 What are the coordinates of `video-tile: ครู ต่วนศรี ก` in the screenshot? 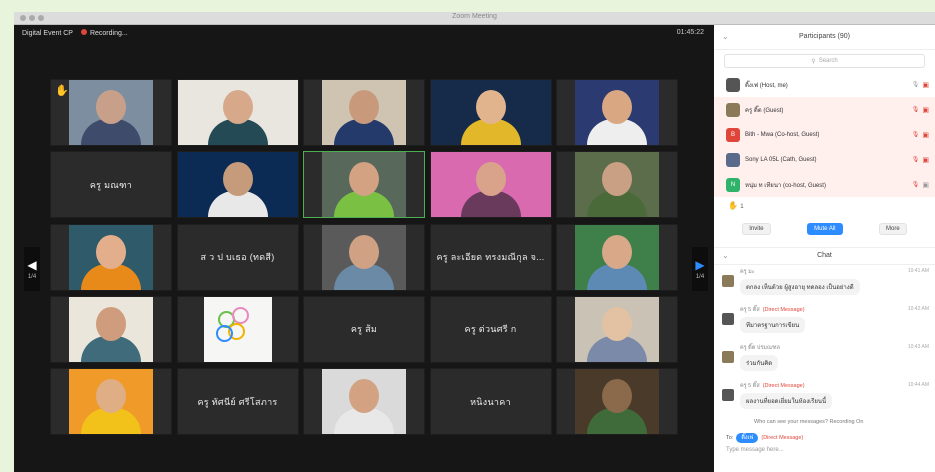 It's located at (490, 329).